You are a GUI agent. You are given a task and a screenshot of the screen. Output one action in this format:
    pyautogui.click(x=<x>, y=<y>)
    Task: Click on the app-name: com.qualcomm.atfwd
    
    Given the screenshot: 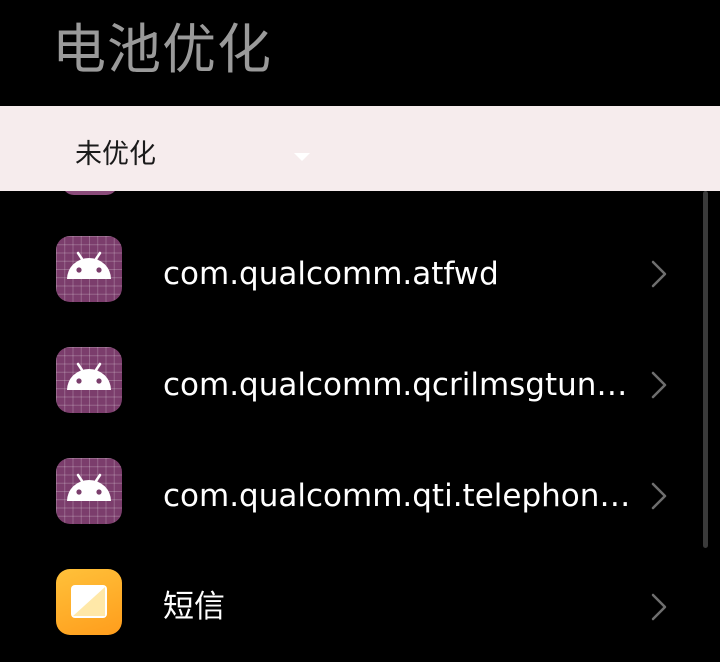 What is the action you would take?
    pyautogui.click(x=331, y=274)
    